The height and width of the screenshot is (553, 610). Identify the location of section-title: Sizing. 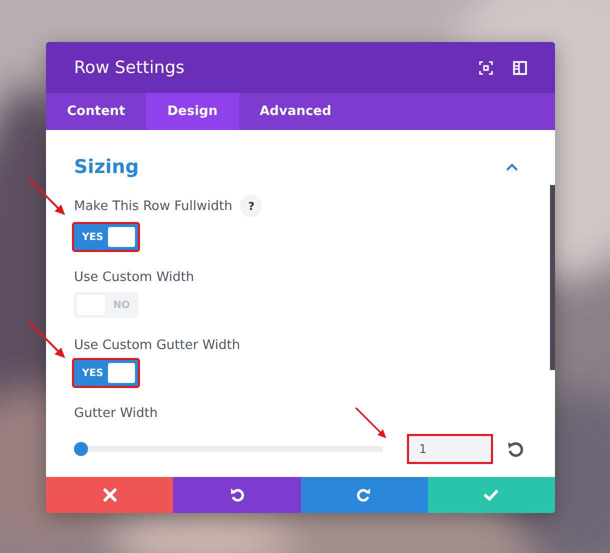
(106, 167).